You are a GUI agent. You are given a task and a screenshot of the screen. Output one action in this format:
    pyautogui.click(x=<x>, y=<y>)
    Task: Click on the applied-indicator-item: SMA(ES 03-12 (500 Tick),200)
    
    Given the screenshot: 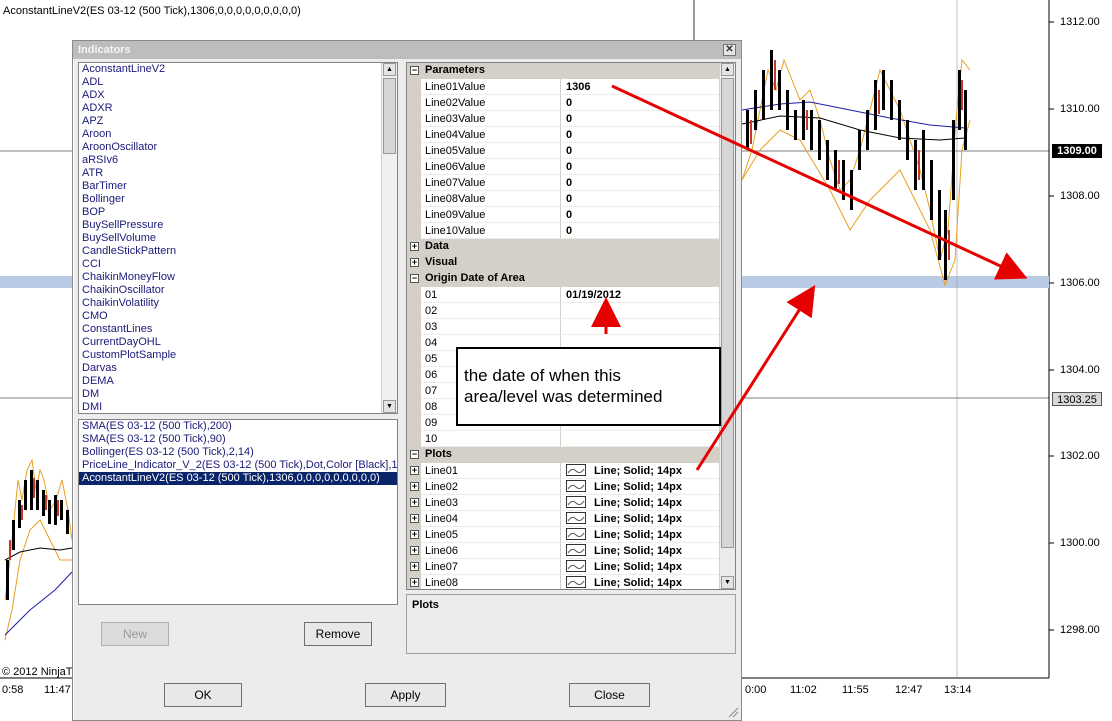 What is the action you would take?
    pyautogui.click(x=238, y=426)
    